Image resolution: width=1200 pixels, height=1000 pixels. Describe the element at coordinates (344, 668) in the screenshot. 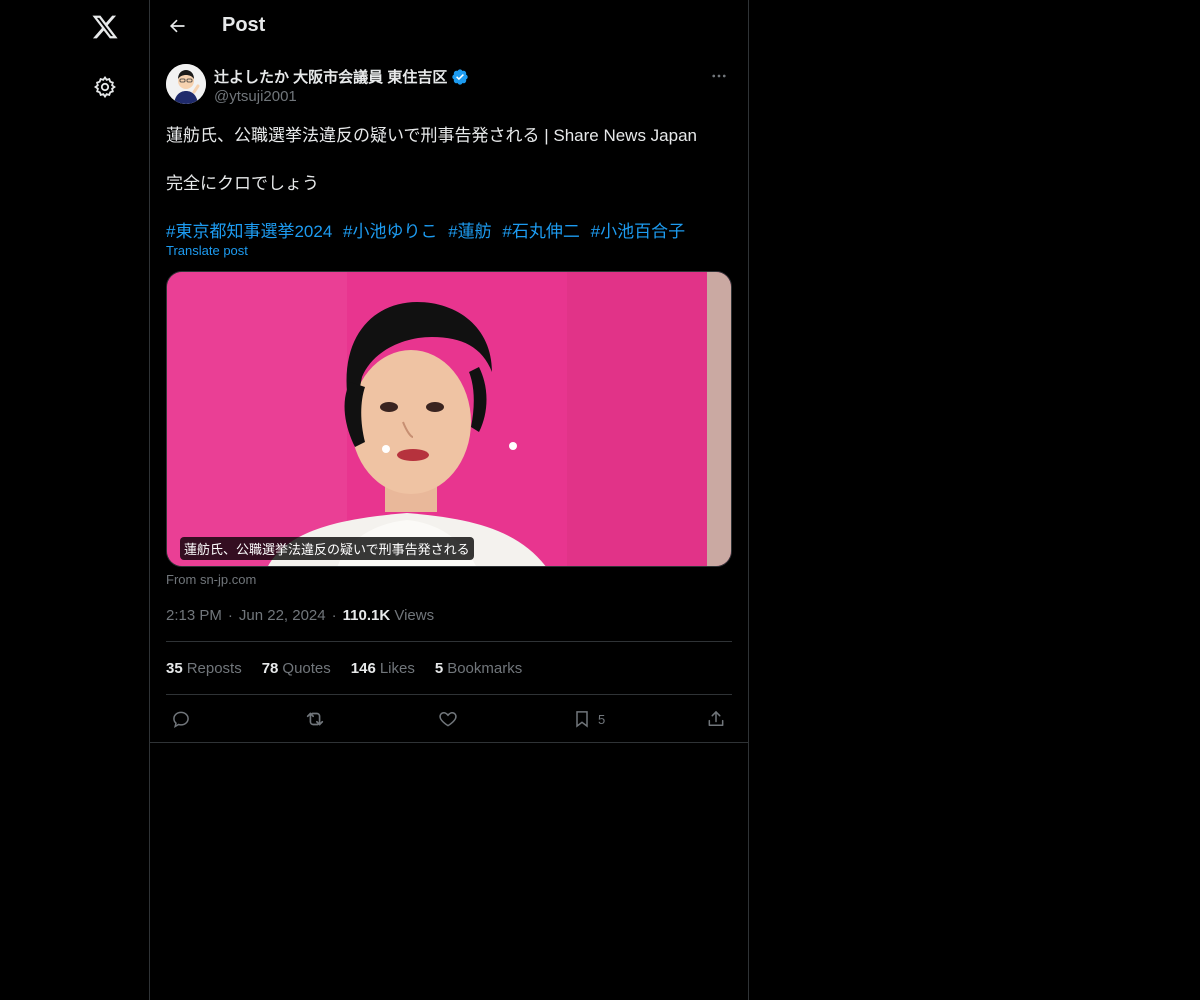

I see `engagement-stats: 35 Reposts 78 Quotes 146 Likes 5 Bookmarks` at that location.